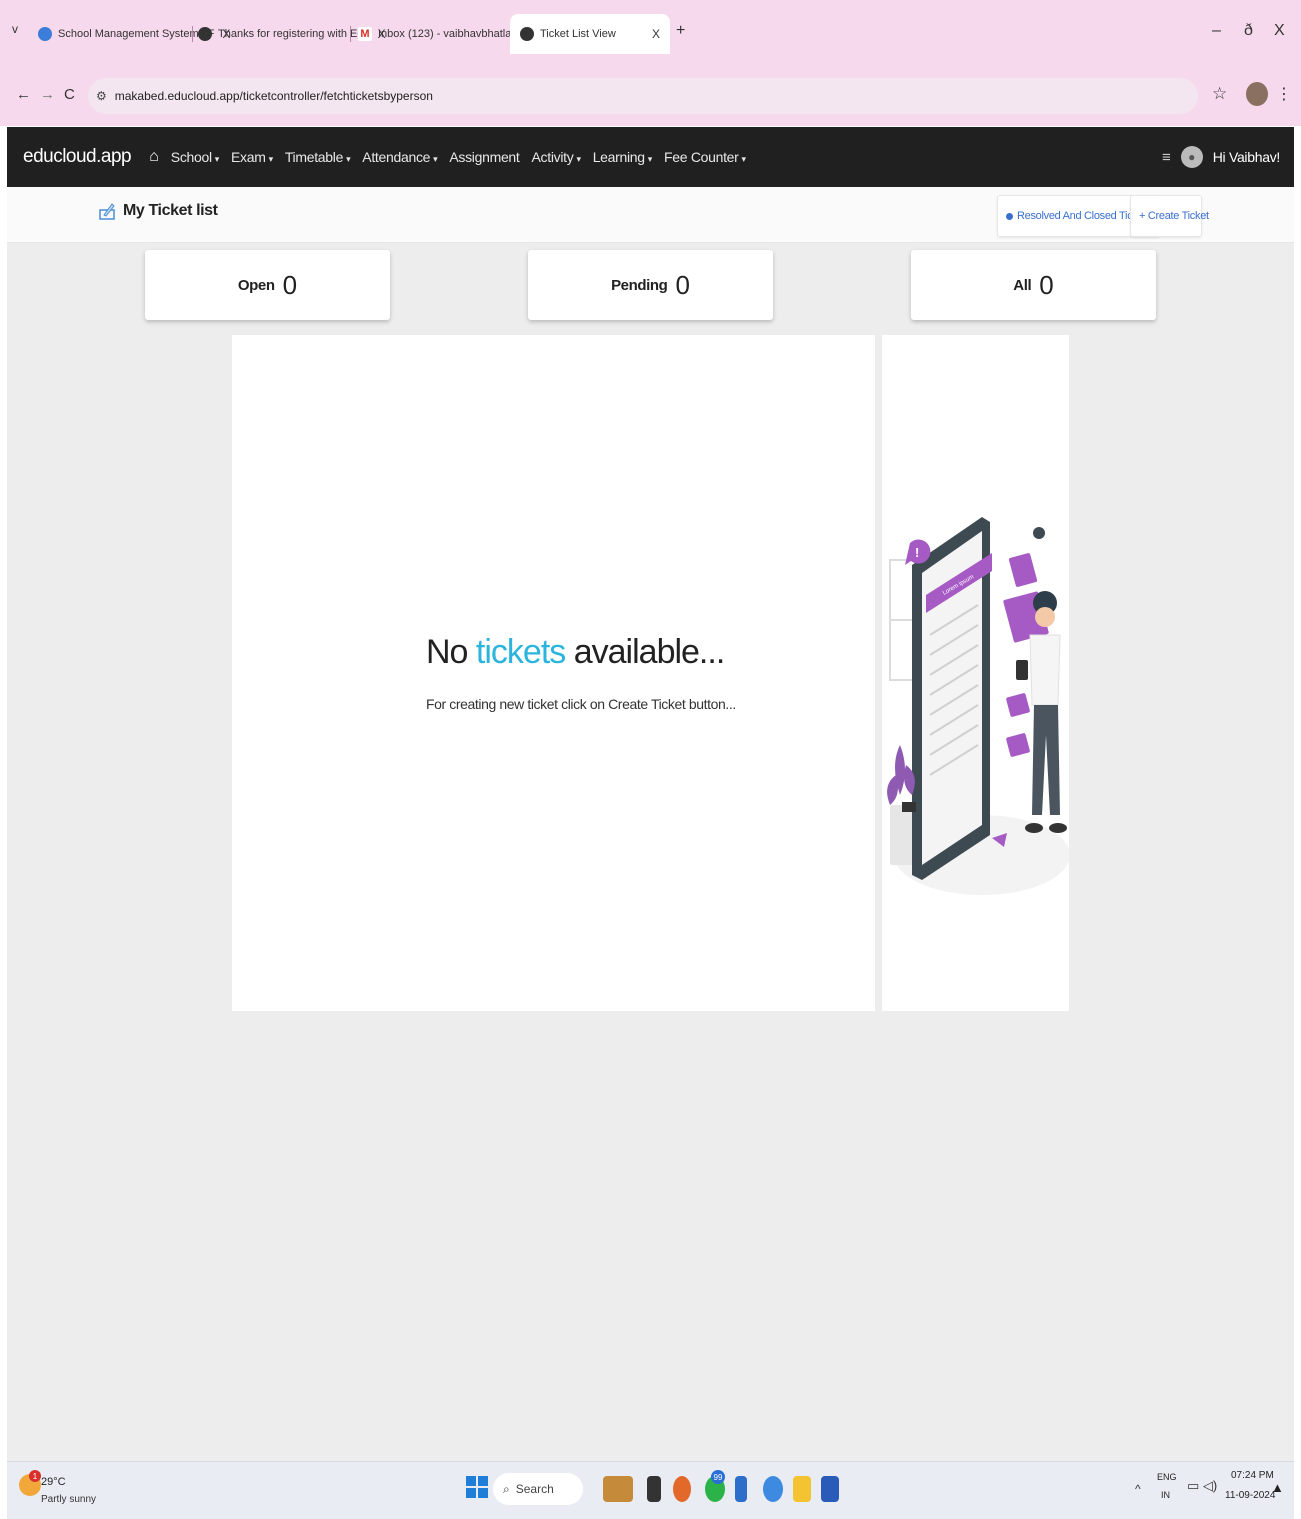 Image resolution: width=1301 pixels, height=1519 pixels. What do you see at coordinates (741, 1489) in the screenshot?
I see `taskbar-notes-icon` at bounding box center [741, 1489].